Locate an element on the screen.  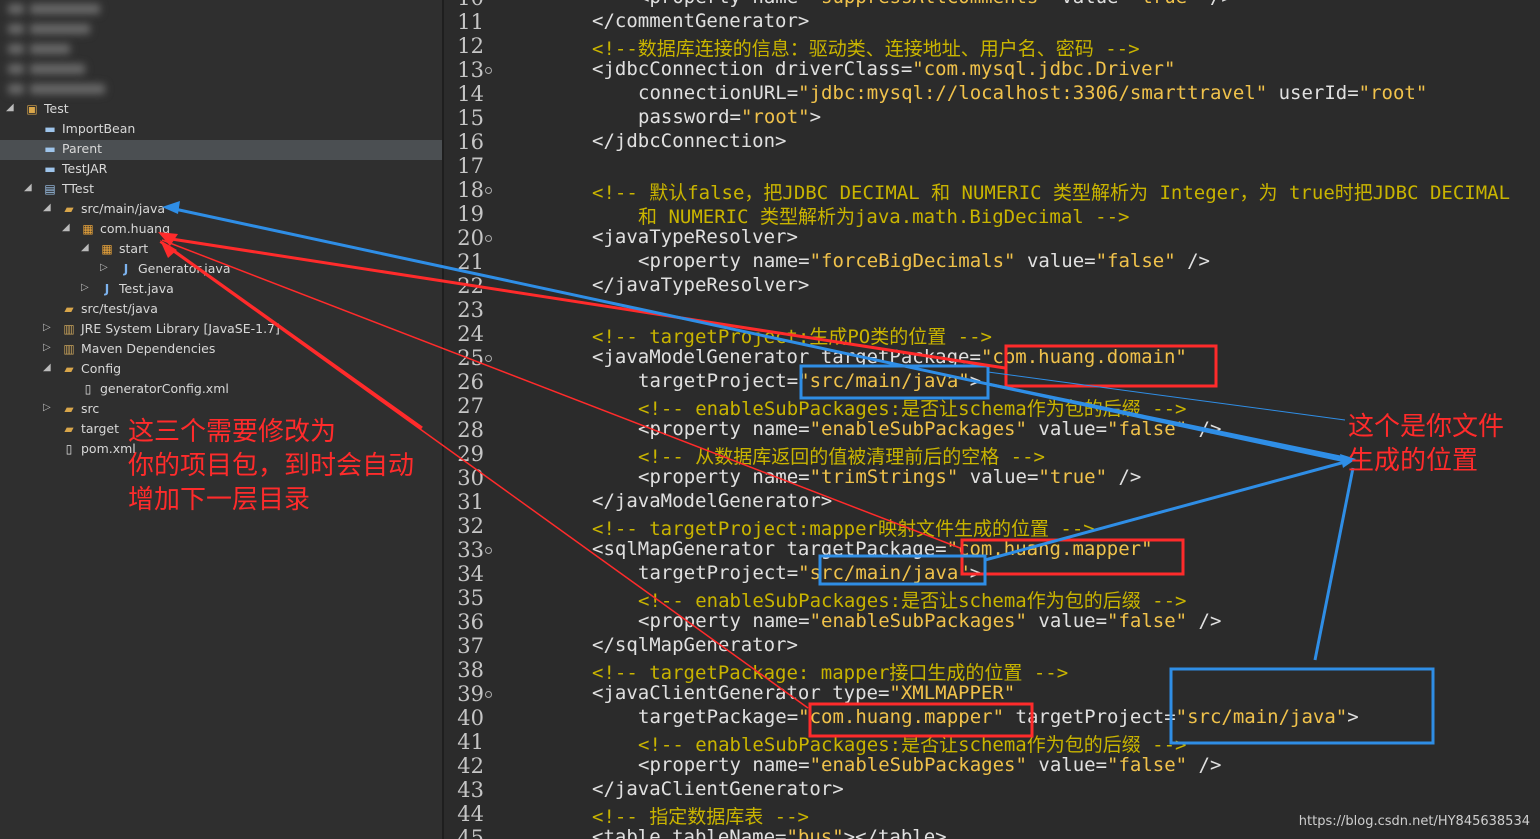
blue-box-model-project is located at coordinates (894, 382).